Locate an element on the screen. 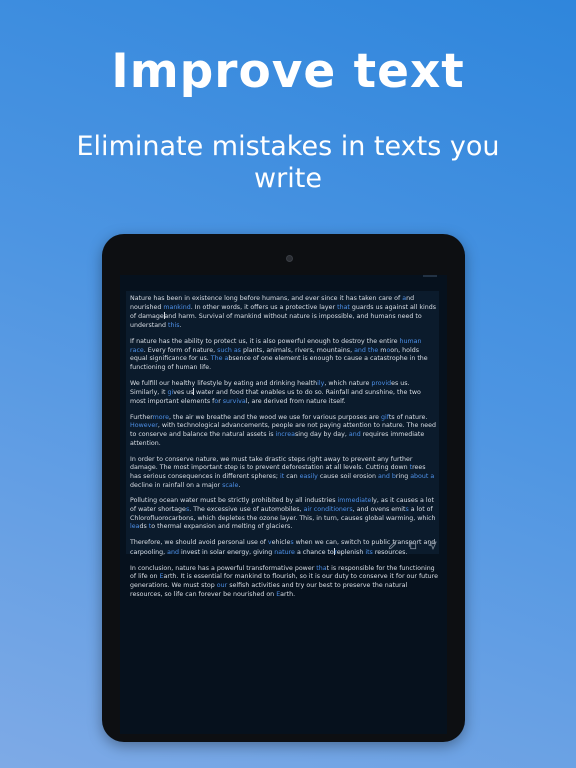  suggested-correction: The is located at coordinates (217, 358).